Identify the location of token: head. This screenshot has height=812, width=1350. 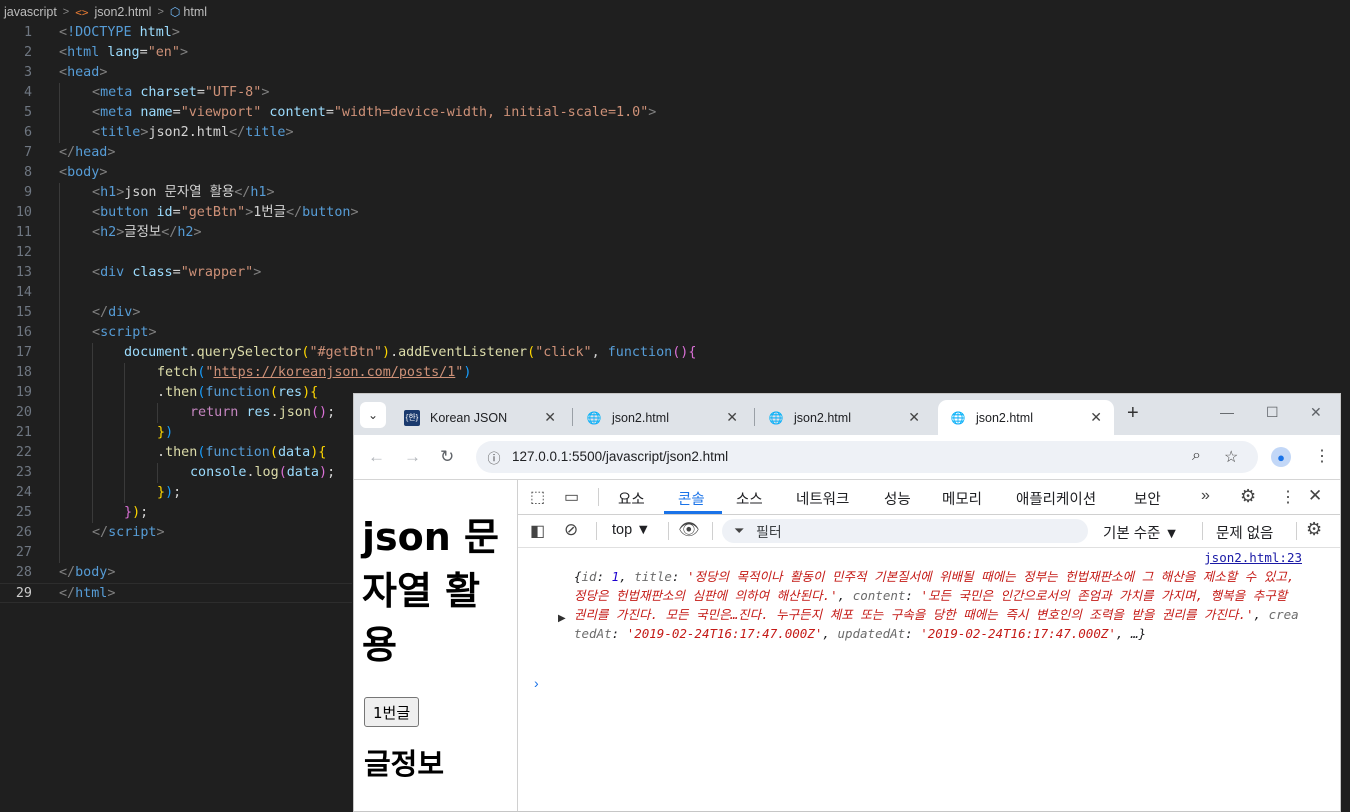
(83, 72).